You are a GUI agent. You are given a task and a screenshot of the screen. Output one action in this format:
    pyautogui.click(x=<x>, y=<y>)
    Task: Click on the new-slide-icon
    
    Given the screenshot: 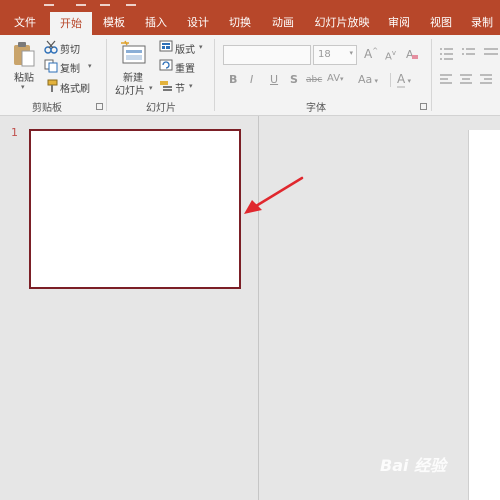 What is the action you would take?
    pyautogui.click(x=134, y=53)
    